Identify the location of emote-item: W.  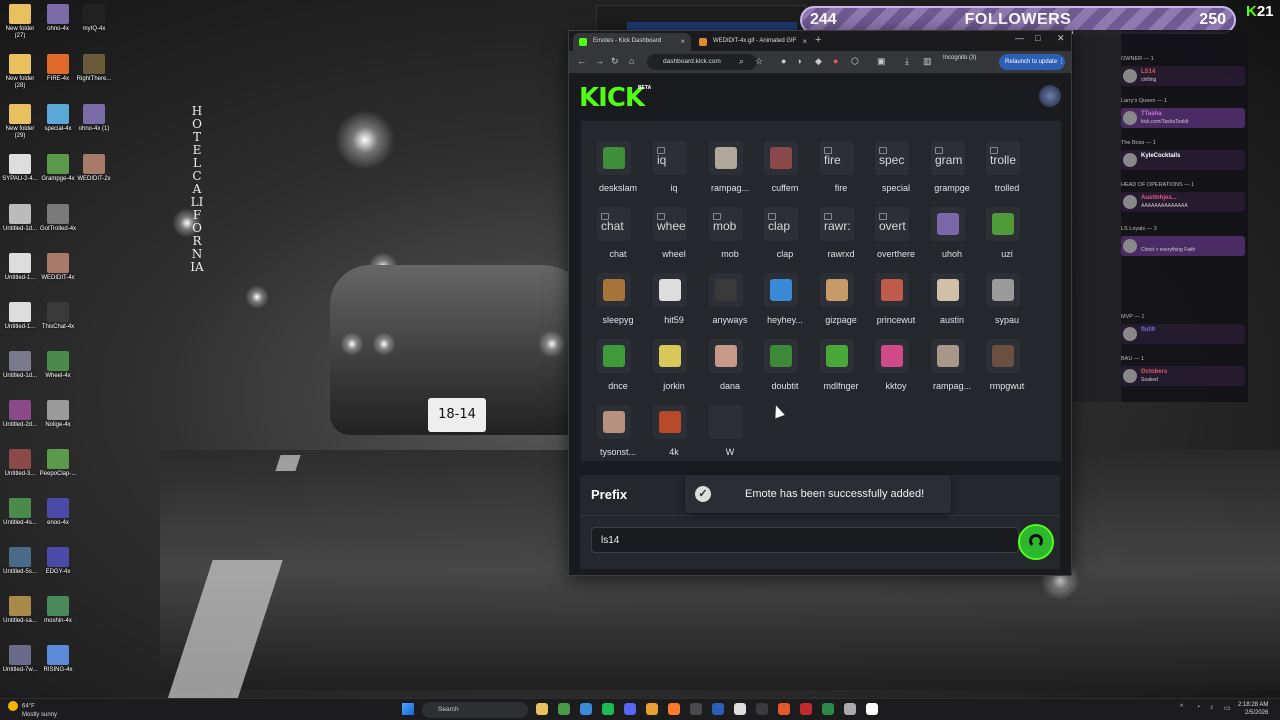
(725, 436).